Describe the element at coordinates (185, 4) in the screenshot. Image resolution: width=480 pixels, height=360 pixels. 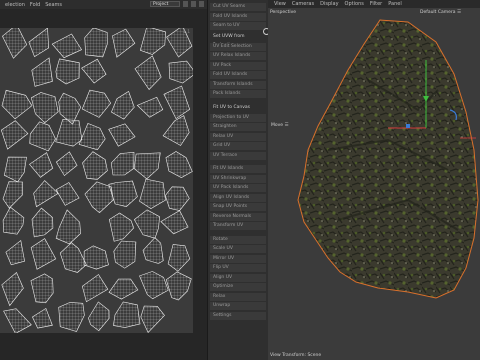
I see `lock-icon` at that location.